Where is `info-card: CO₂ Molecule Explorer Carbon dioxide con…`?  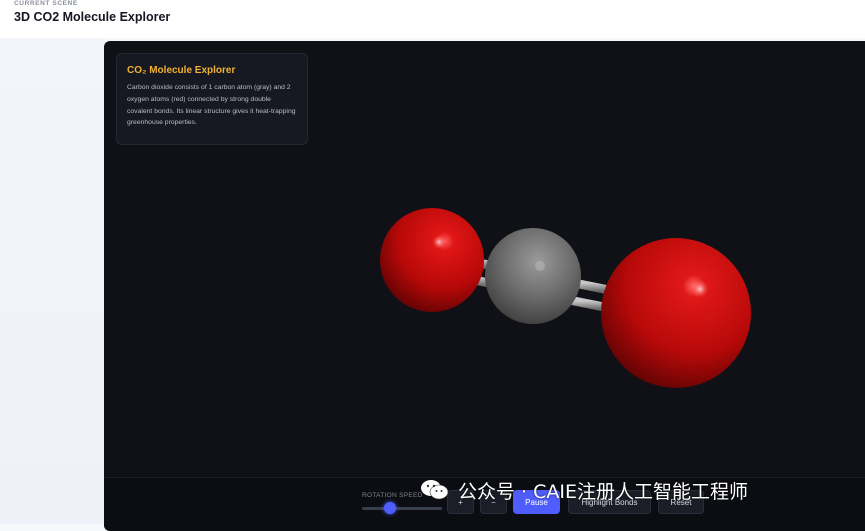
info-card: CO₂ Molecule Explorer Carbon dioxide con… is located at coordinates (212, 99).